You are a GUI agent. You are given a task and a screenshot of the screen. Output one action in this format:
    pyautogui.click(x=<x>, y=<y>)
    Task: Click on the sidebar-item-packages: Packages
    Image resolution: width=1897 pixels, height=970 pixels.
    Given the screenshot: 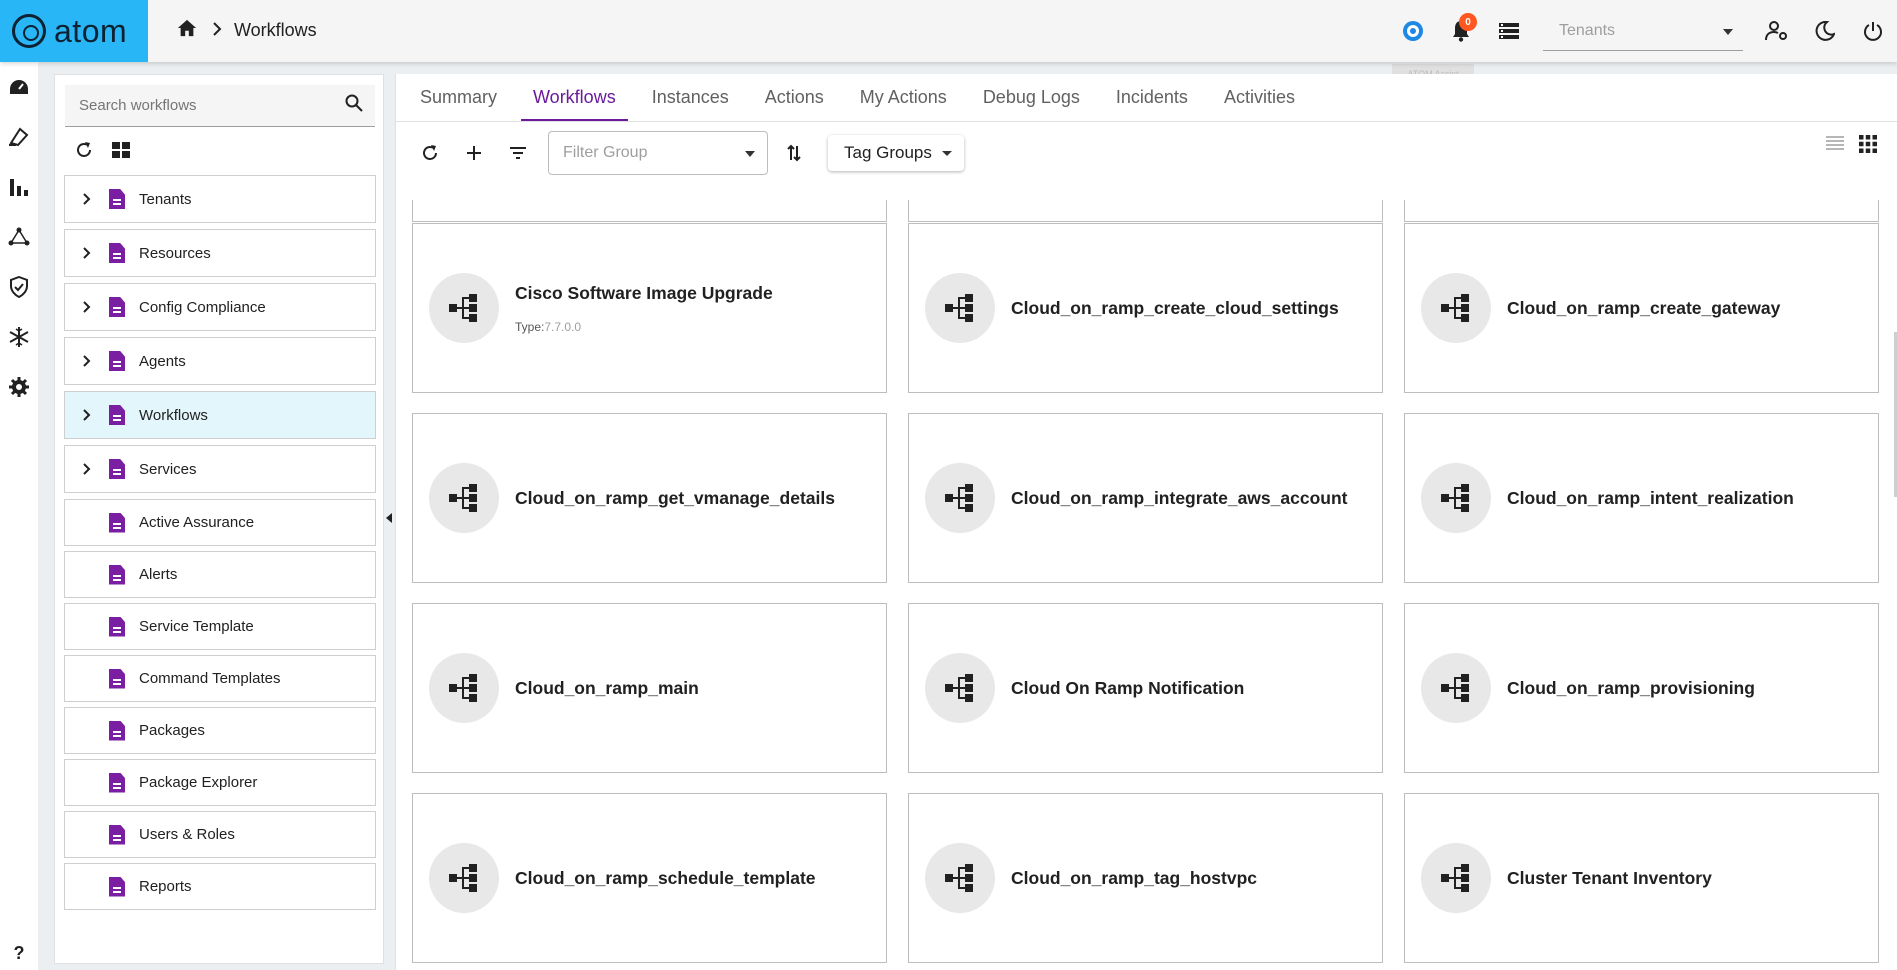 What is the action you would take?
    pyautogui.click(x=220, y=730)
    